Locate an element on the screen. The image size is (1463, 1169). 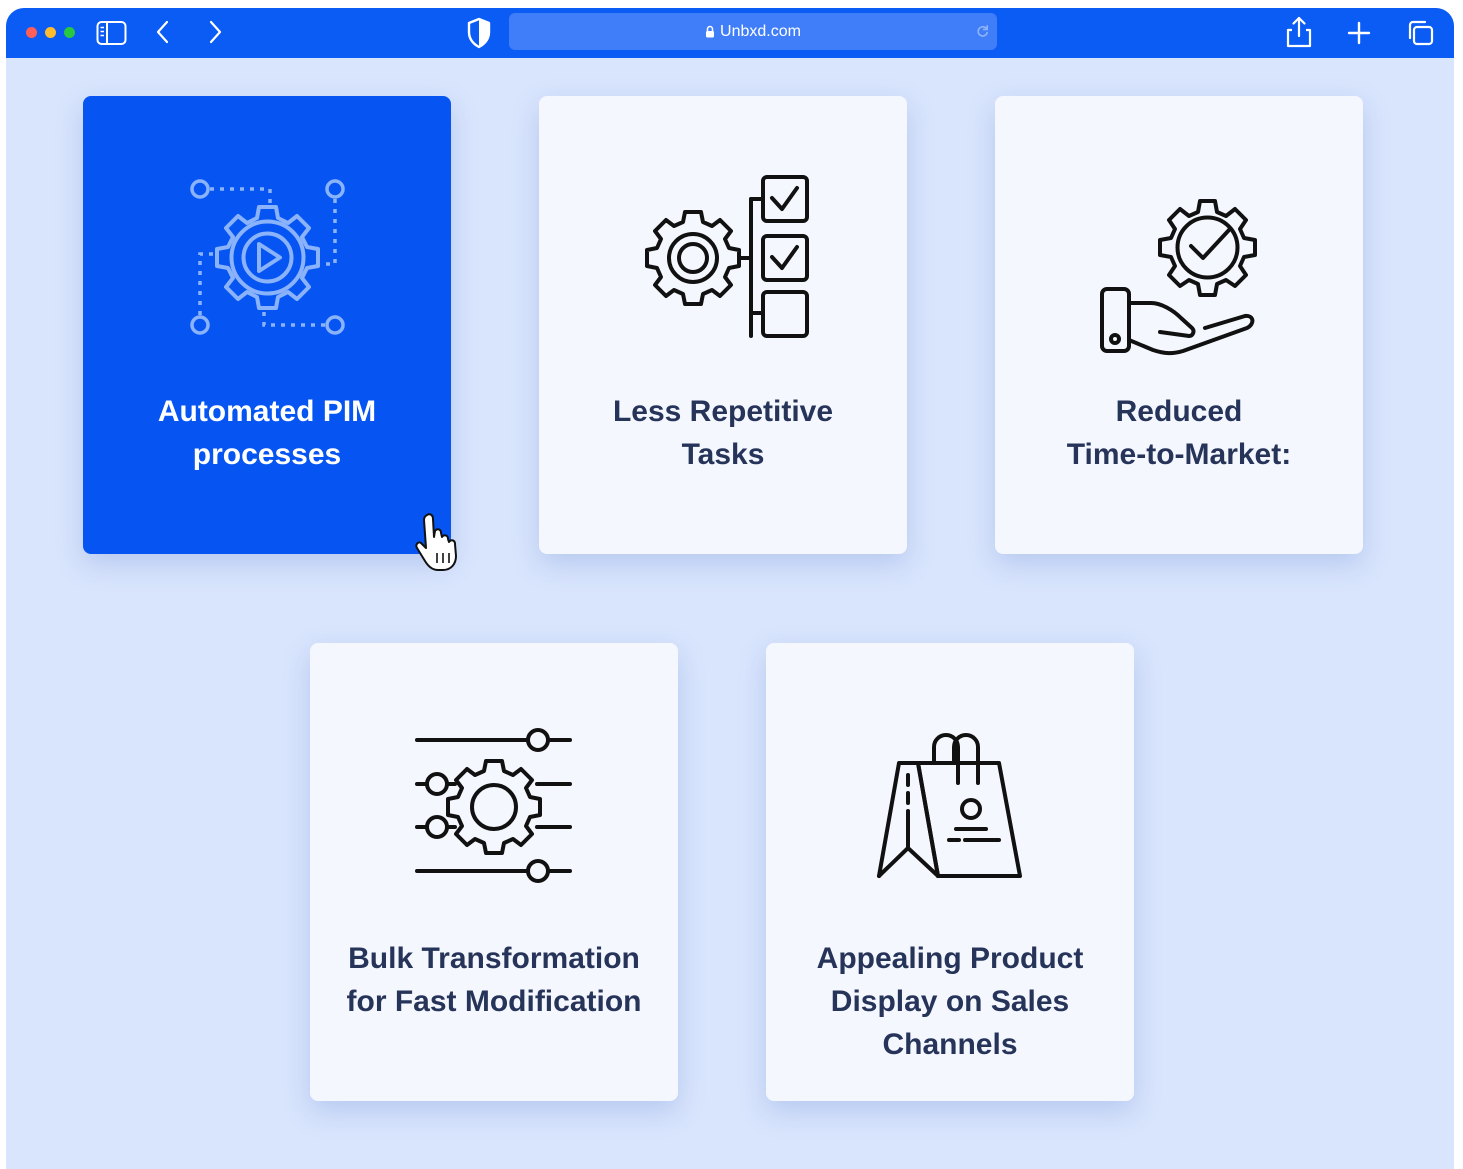
card-title: Reduced Time-to-Market: is located at coordinates (1179, 433).